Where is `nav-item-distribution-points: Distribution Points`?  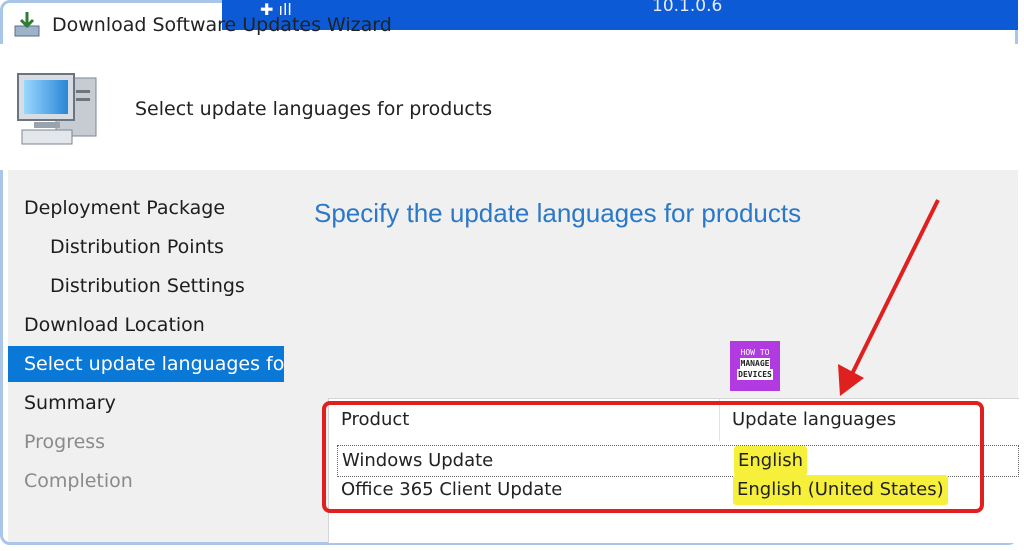
nav-item-distribution-points: Distribution Points is located at coordinates (137, 247).